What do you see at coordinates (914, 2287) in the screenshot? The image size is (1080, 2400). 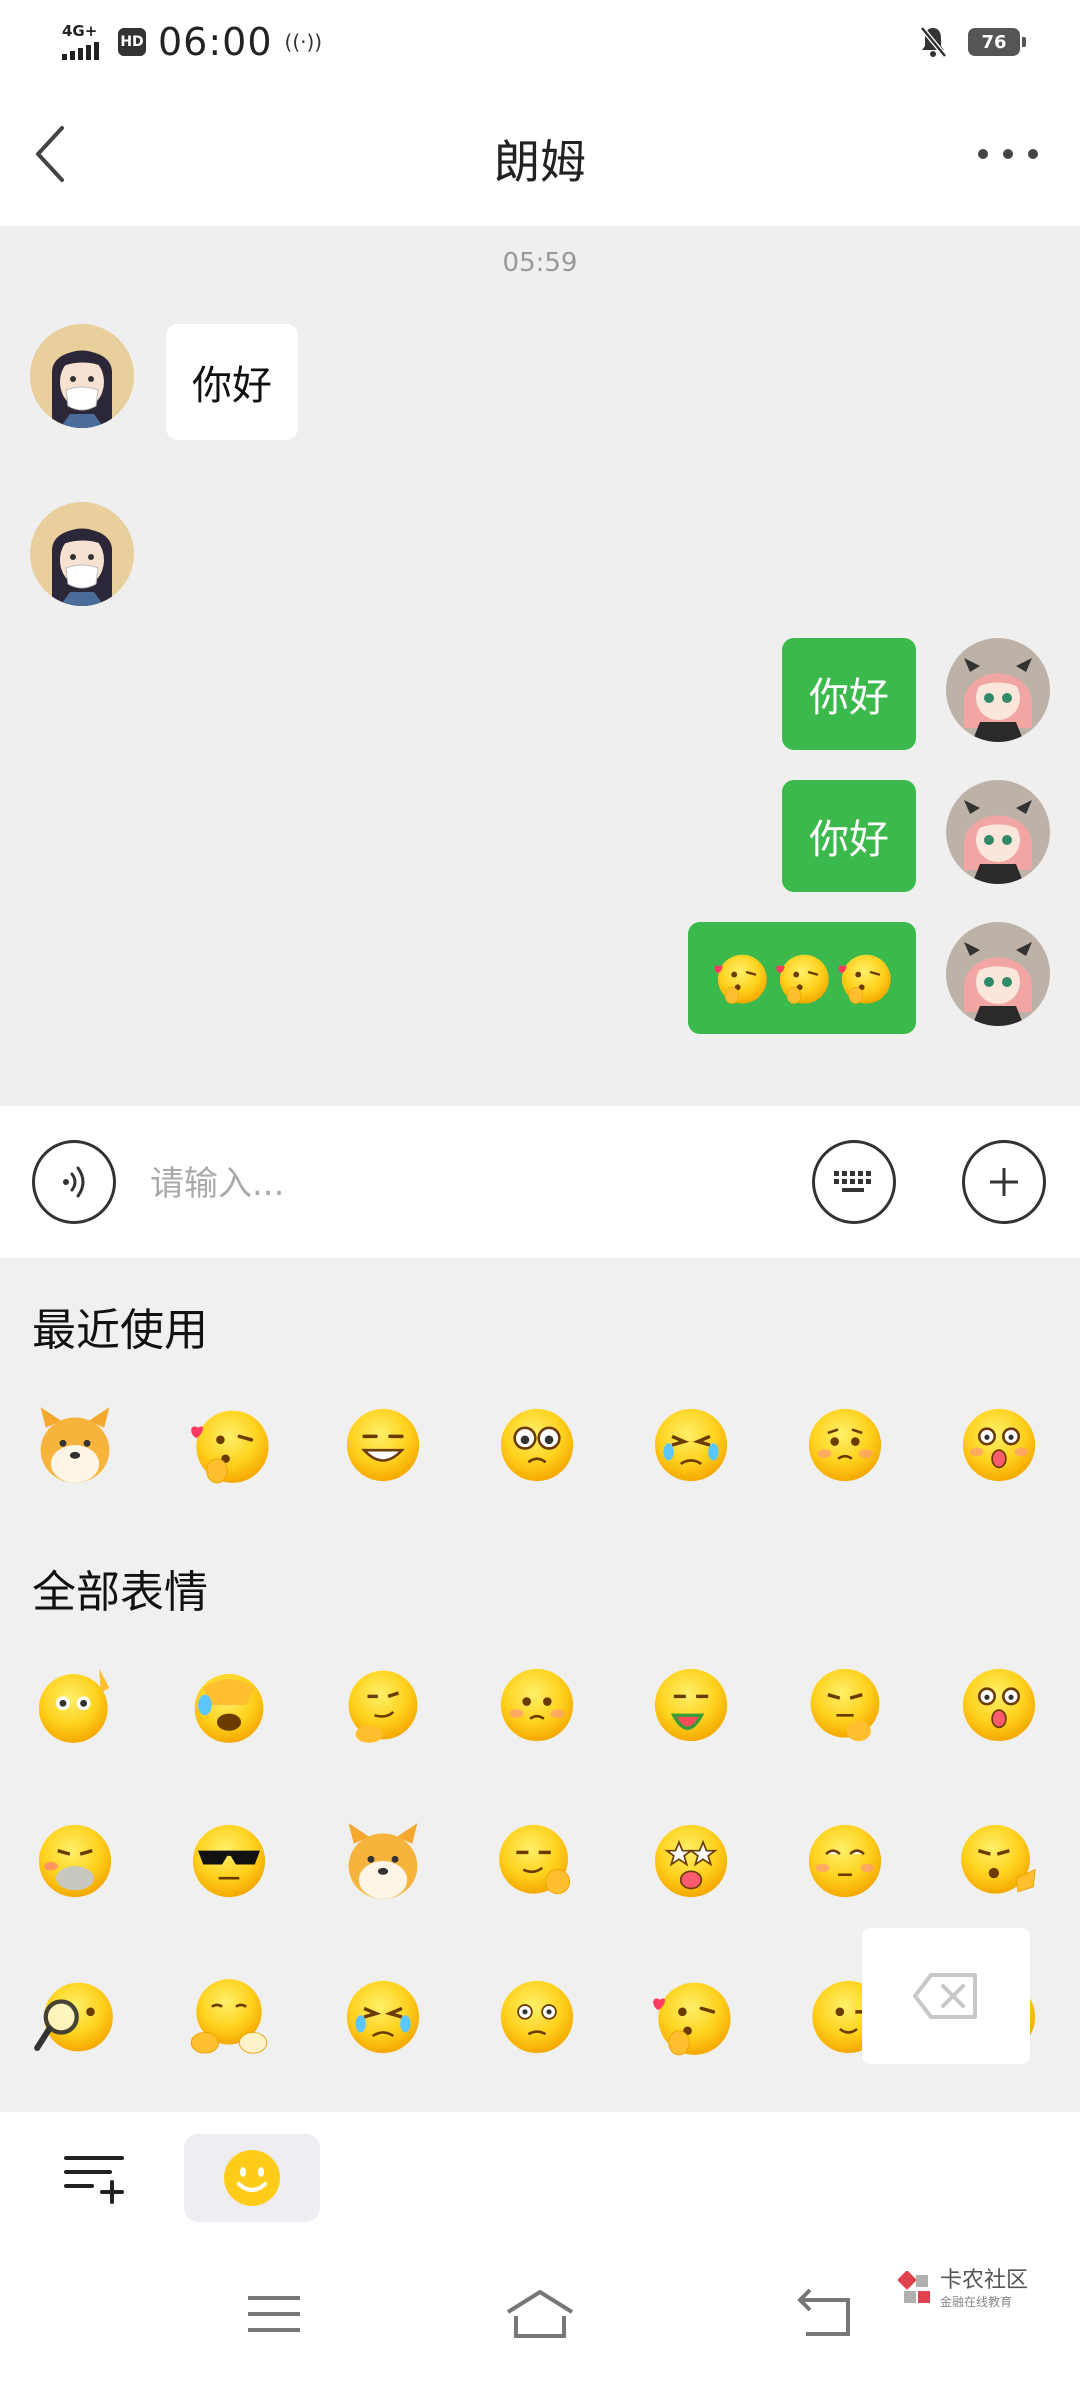 I see `watermark-icon` at bounding box center [914, 2287].